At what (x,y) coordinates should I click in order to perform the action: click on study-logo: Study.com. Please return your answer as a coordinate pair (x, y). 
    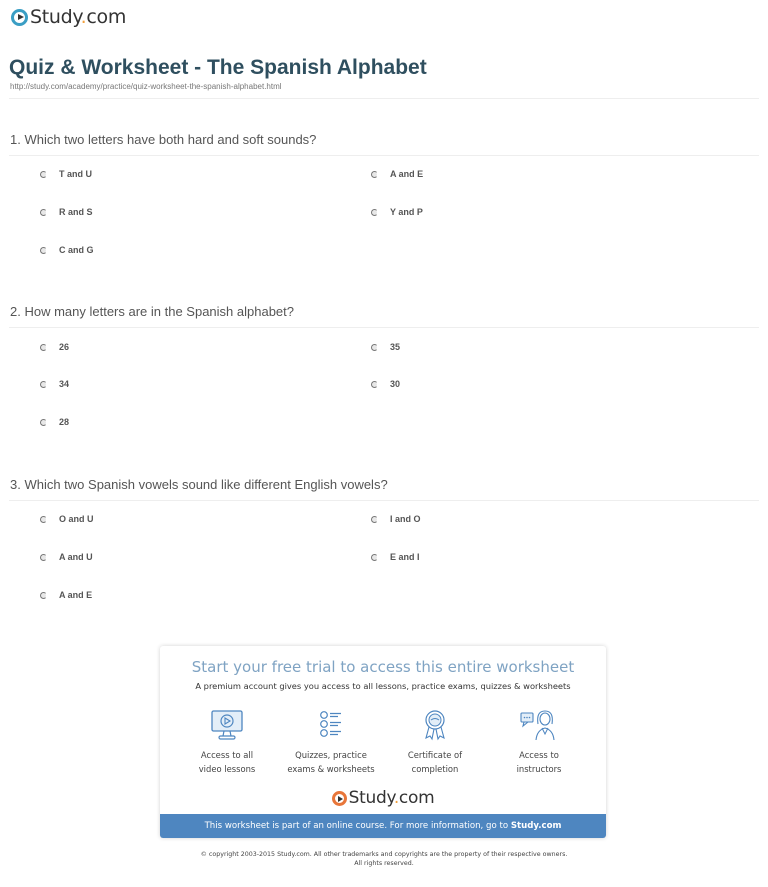
    Looking at the image, I should click on (68, 17).